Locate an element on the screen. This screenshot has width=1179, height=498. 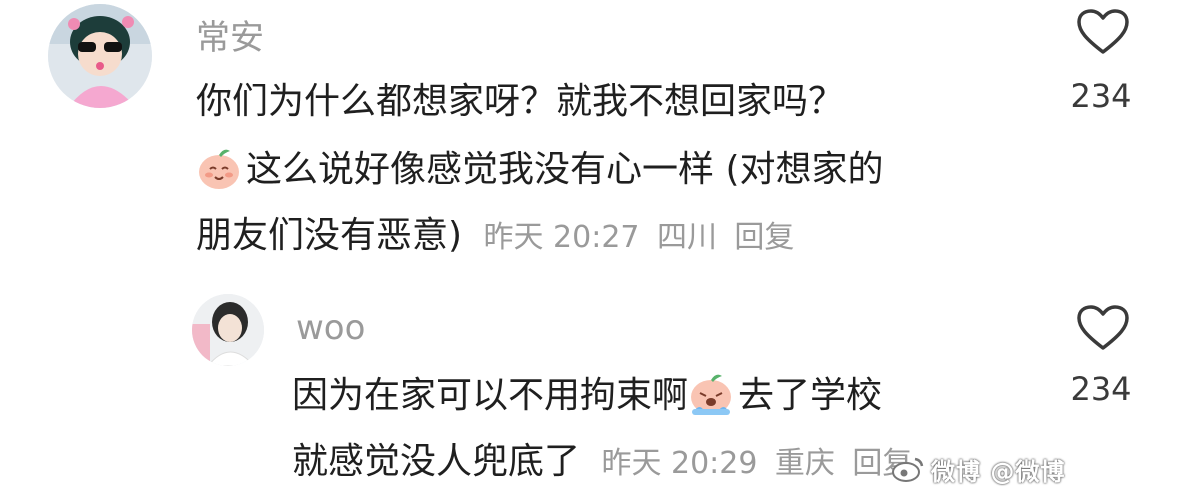
comment-text-line: 这么说好像感觉我没有心一样 (对想家的 is located at coordinates (540, 170).